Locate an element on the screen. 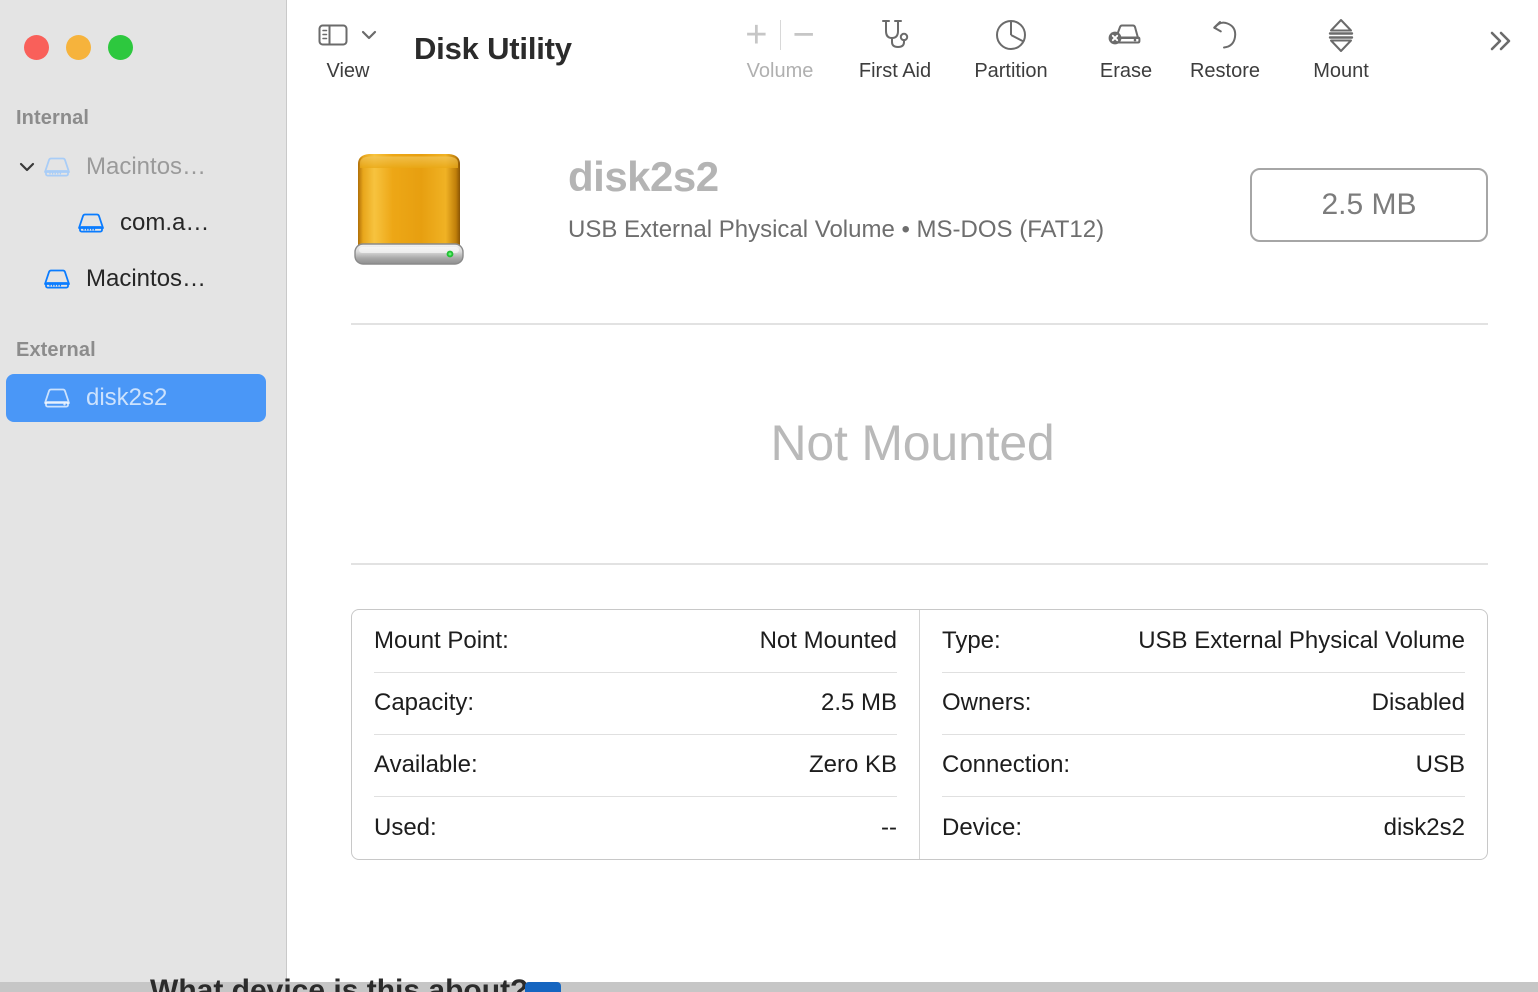  minimize-button is located at coordinates (78, 47).